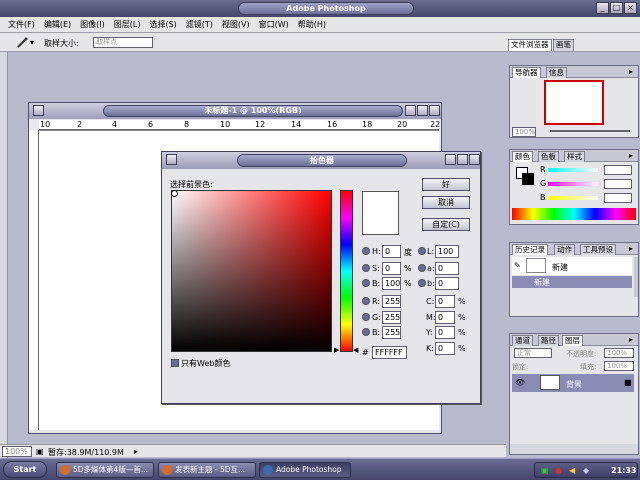 The width and height of the screenshot is (640, 480). What do you see at coordinates (564, 249) in the screenshot?
I see `tab-actions: 动作` at bounding box center [564, 249].